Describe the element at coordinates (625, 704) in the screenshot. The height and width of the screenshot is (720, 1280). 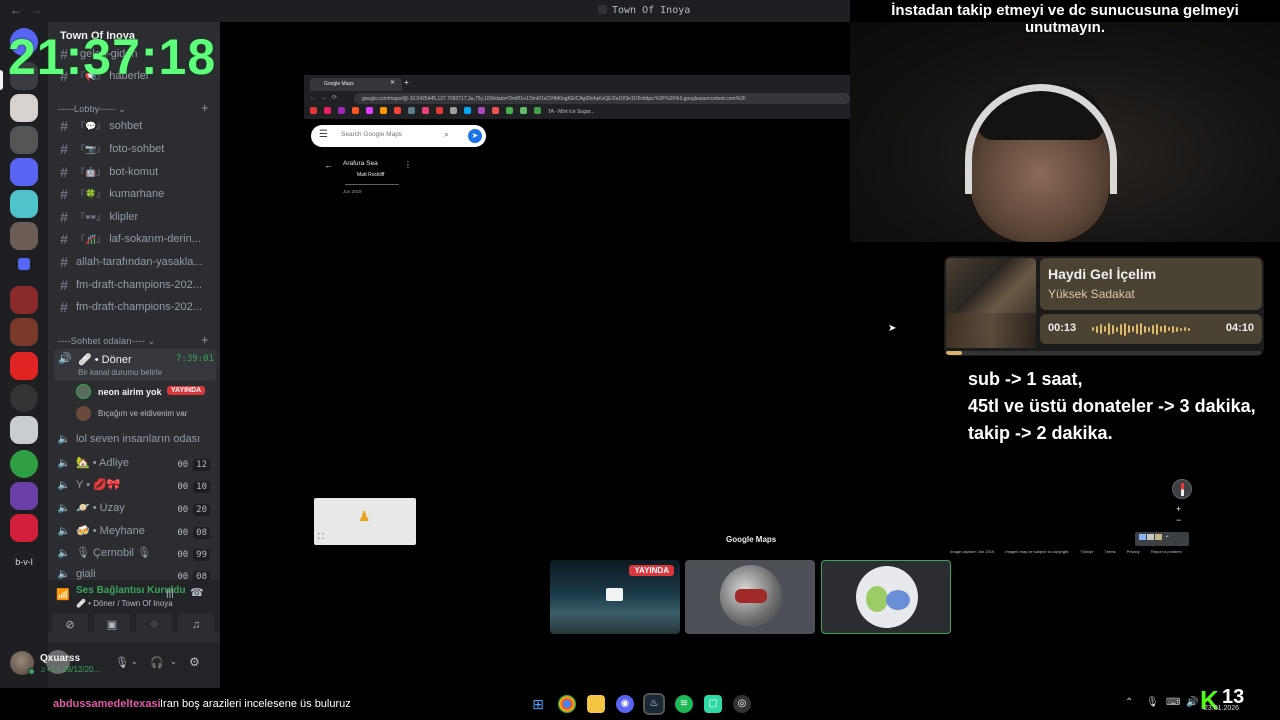
I see `discord-icon: ◉` at that location.